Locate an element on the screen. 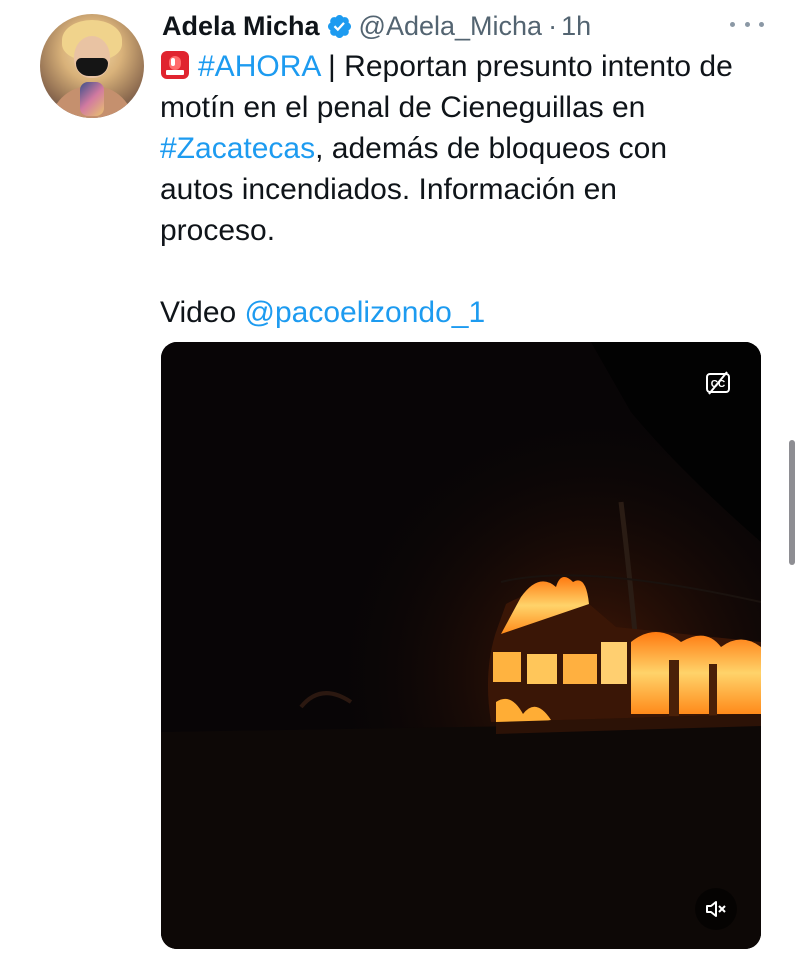 The image size is (800, 963). tweet-line-5: proceso. is located at coordinates (218, 230).